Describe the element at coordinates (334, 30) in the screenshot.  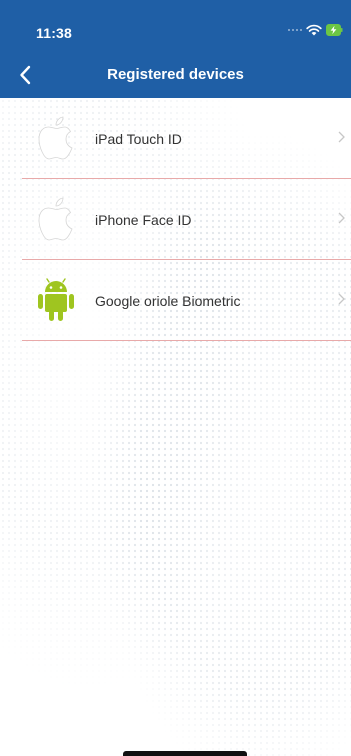
I see `battery-charging-icon` at that location.